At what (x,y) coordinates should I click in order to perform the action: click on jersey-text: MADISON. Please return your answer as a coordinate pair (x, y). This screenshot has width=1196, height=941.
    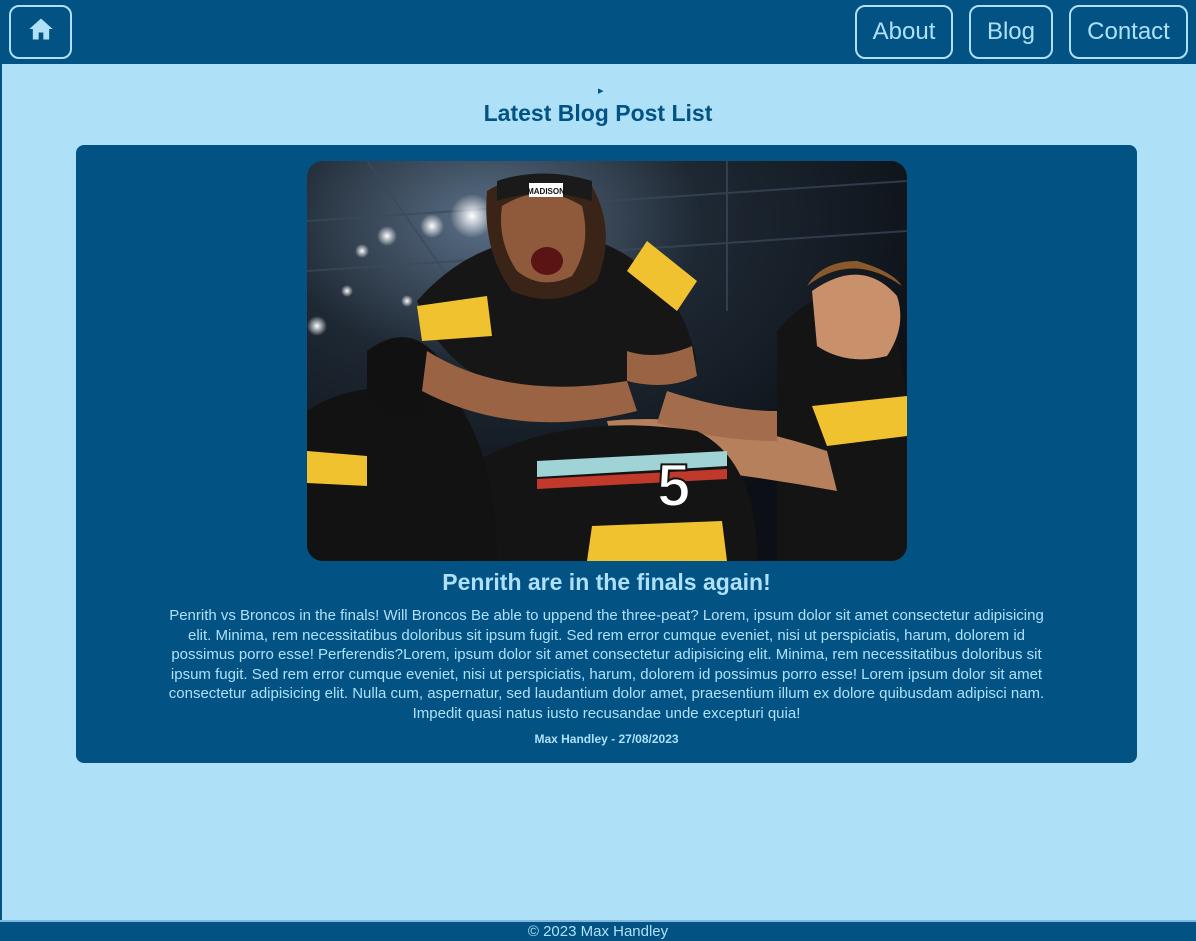
    Looking at the image, I should click on (546, 191).